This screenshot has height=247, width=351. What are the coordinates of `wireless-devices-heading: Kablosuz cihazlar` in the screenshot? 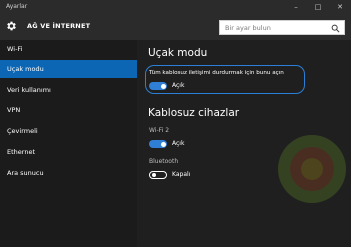 It's located at (194, 113).